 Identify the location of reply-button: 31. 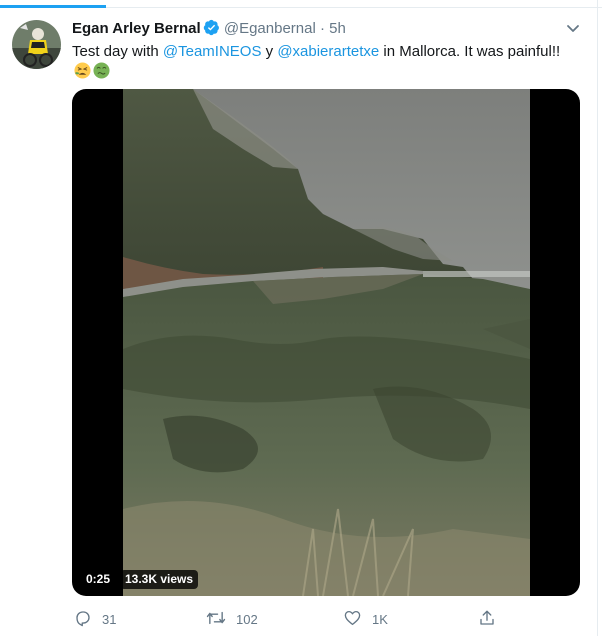
(95, 619).